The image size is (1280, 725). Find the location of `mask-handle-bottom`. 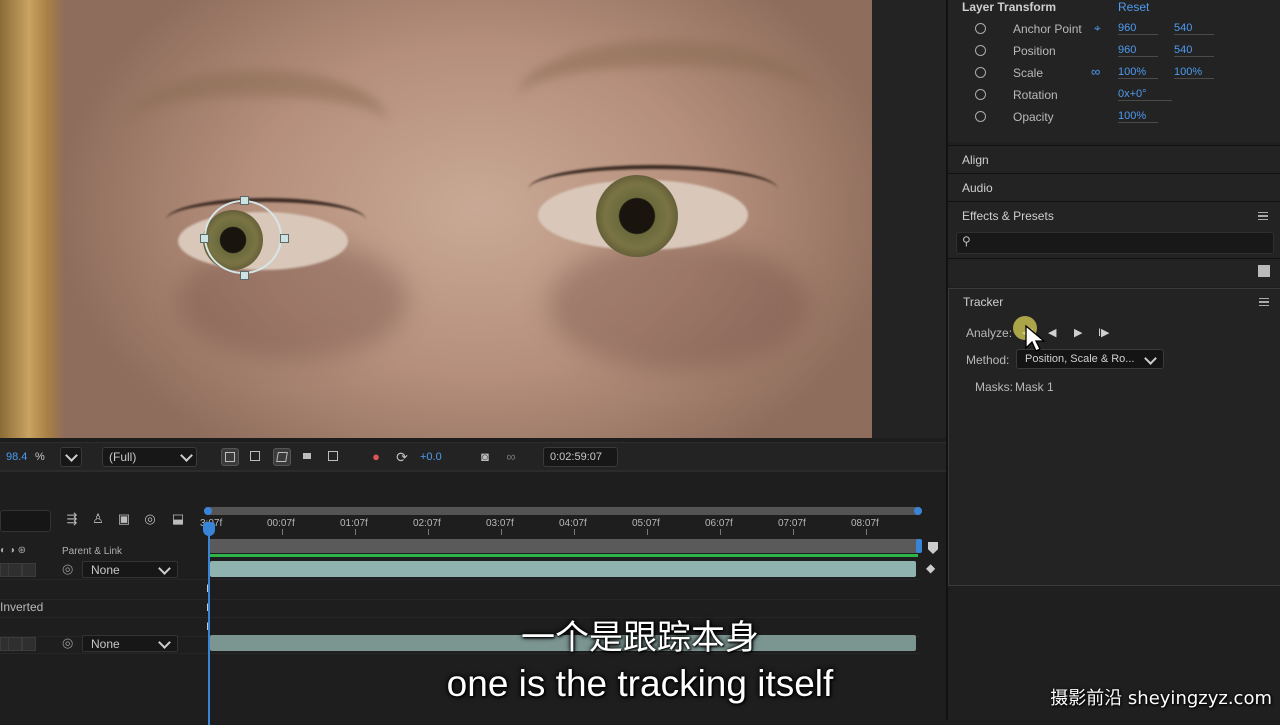

mask-handle-bottom is located at coordinates (244, 275).